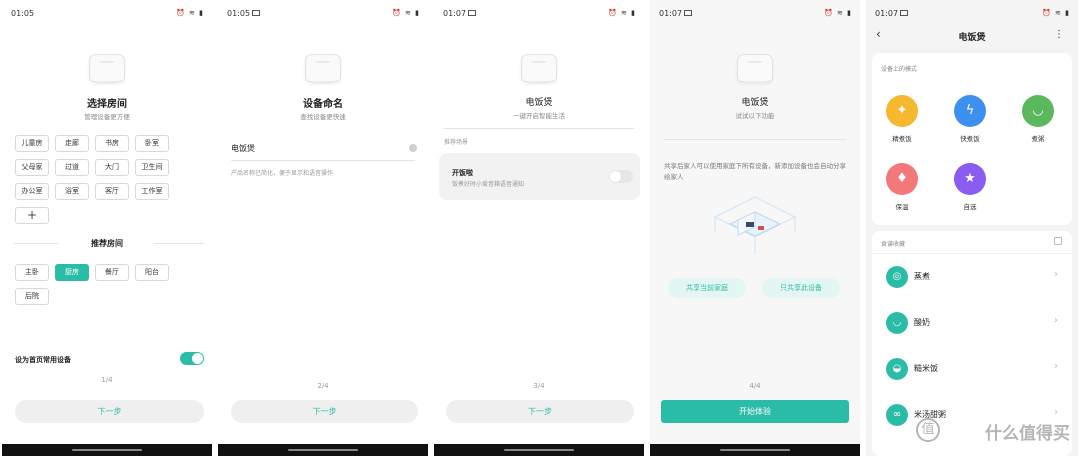 This screenshot has width=1080, height=456. Describe the element at coordinates (972, 323) in the screenshot. I see `recipe-item: ◡ 酸奶 ›` at that location.